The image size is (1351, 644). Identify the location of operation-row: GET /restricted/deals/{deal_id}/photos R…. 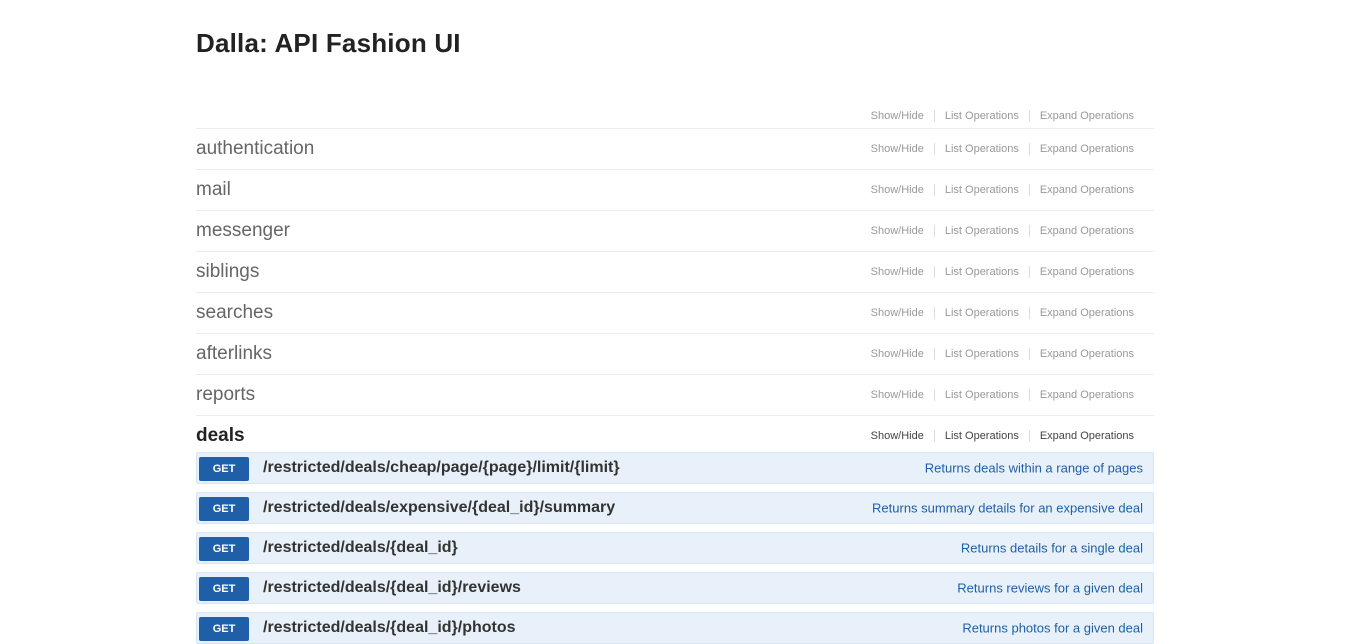
(675, 628).